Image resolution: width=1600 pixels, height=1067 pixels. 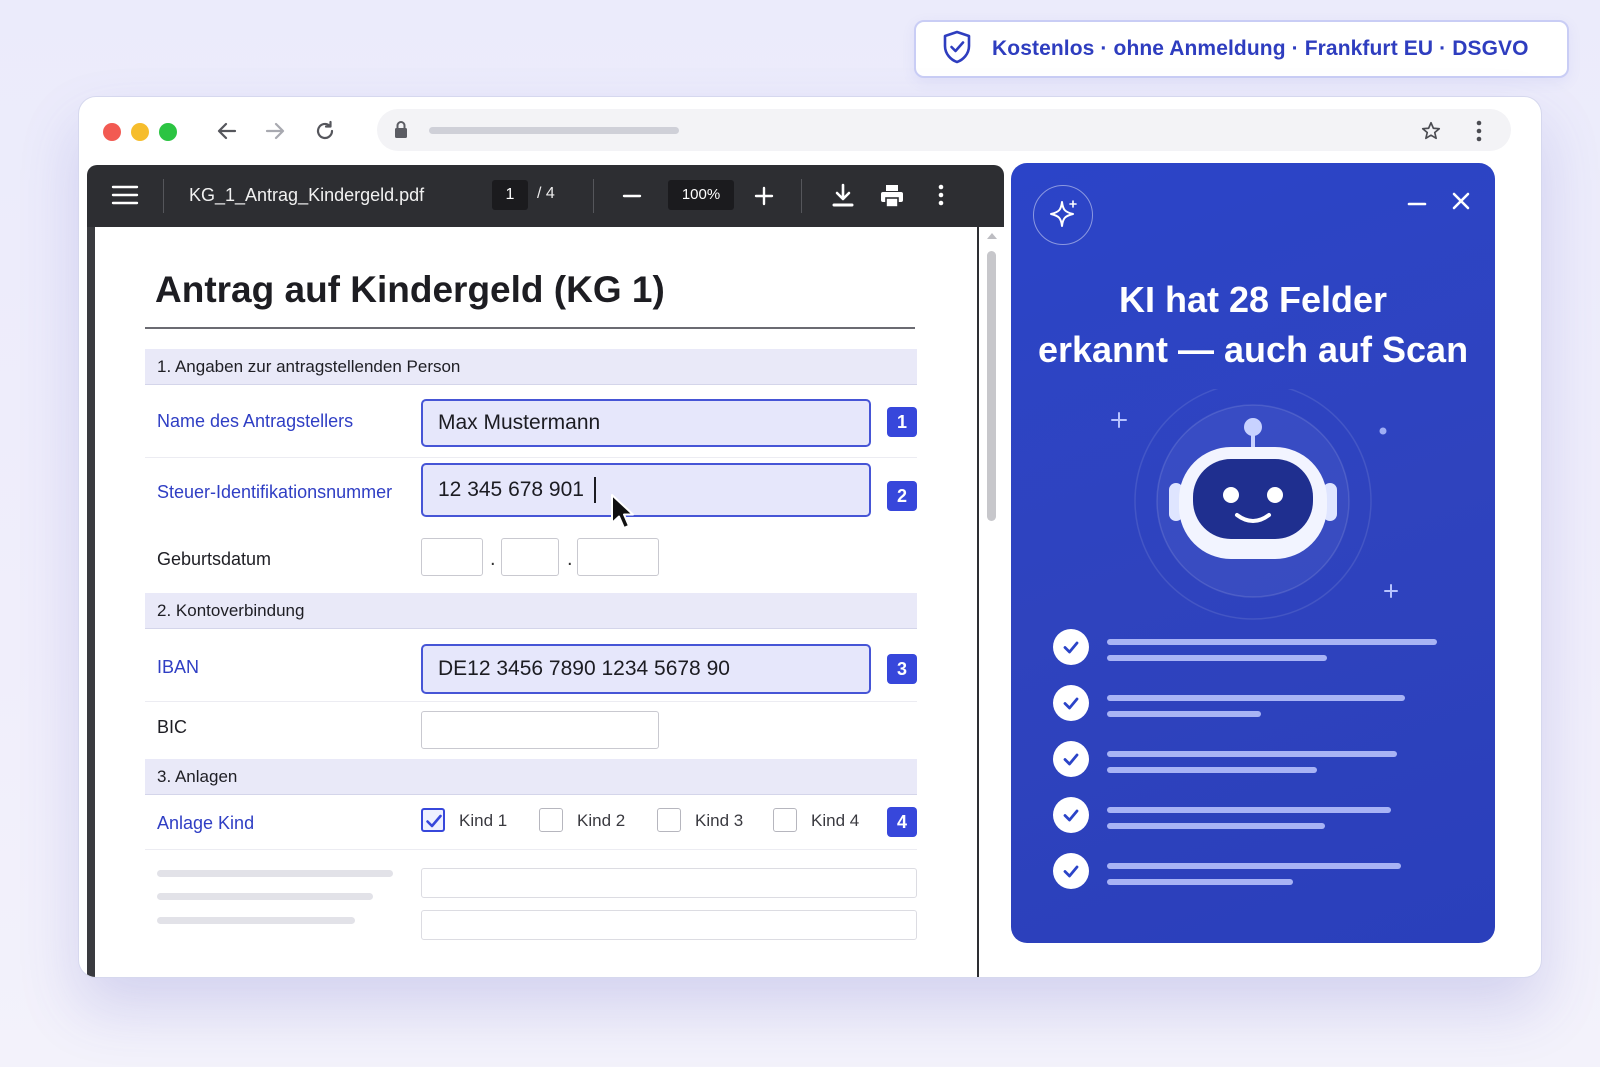 What do you see at coordinates (944, 130) in the screenshot?
I see `address-bar` at bounding box center [944, 130].